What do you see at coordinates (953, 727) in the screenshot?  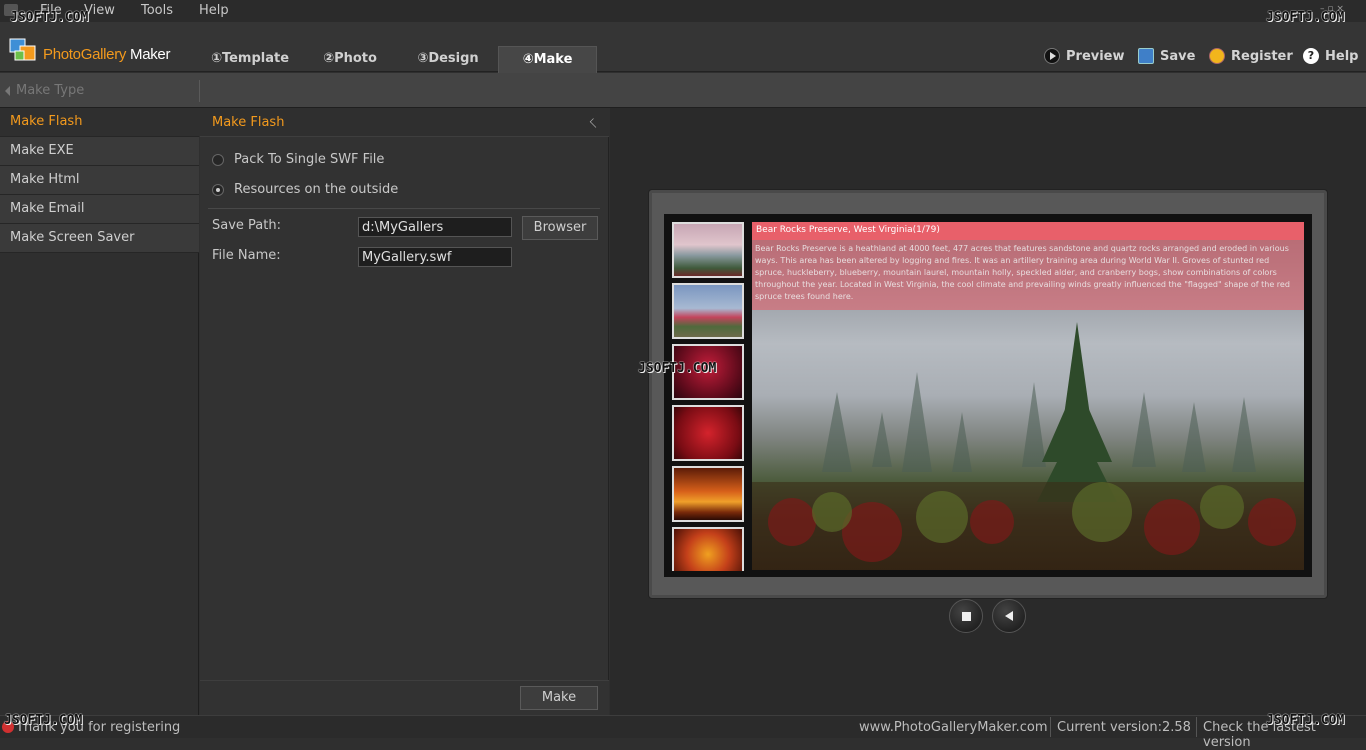 I see `website-link: www.PhotoGalleryMaker.com` at bounding box center [953, 727].